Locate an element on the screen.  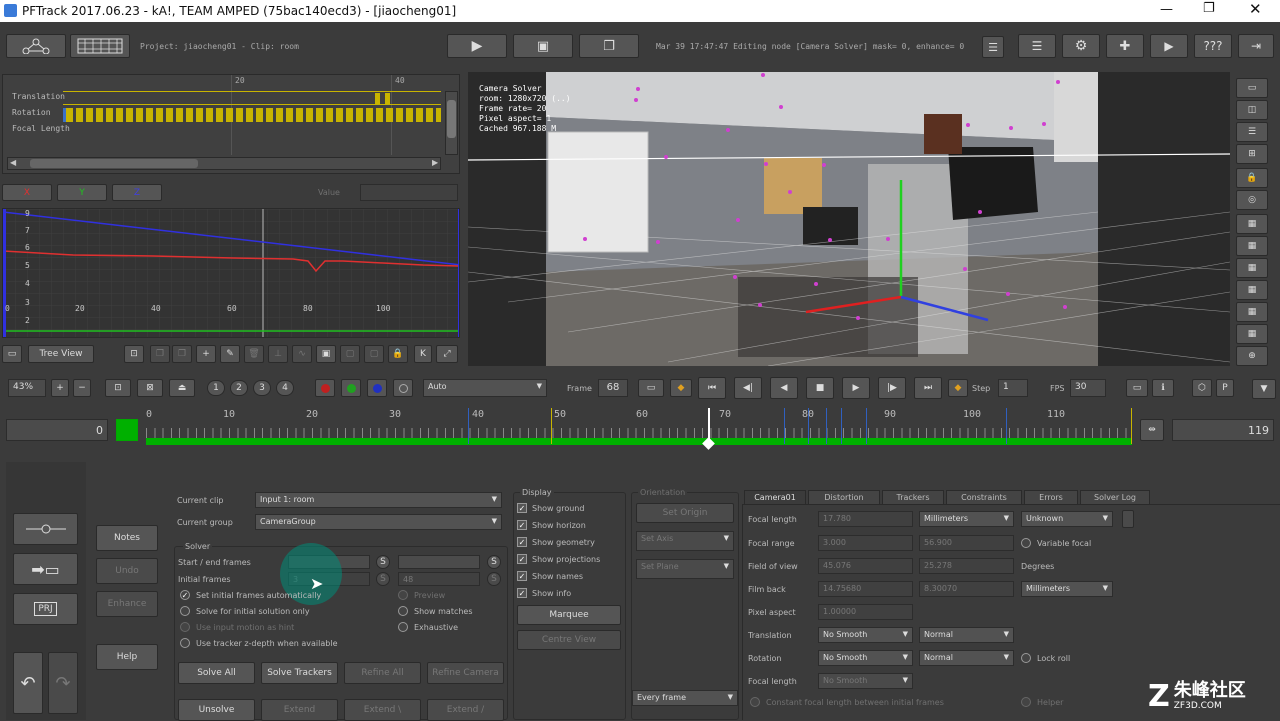
info-button: ℹ is located at coordinates (1163, 388).